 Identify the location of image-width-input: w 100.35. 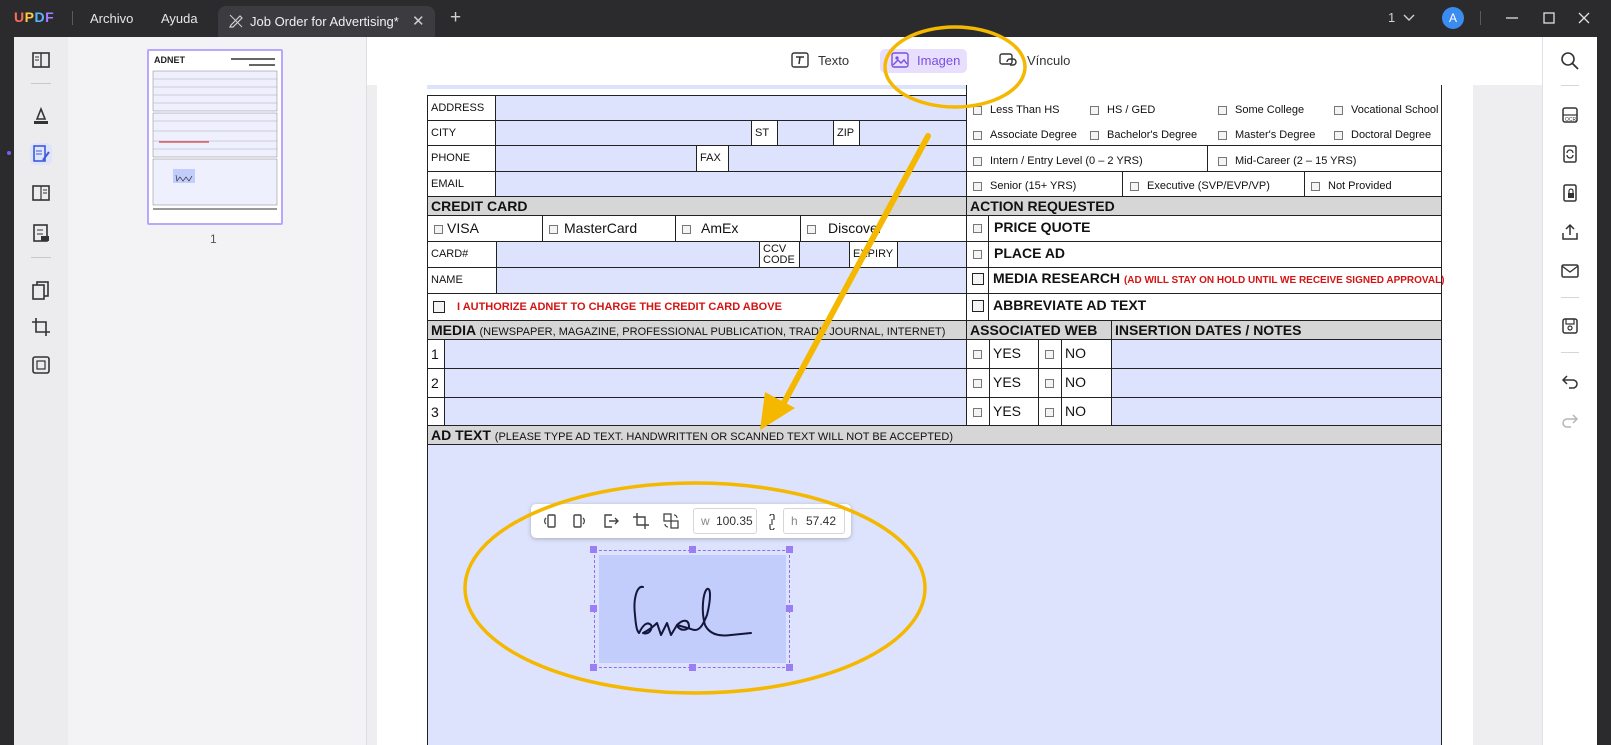
(725, 521).